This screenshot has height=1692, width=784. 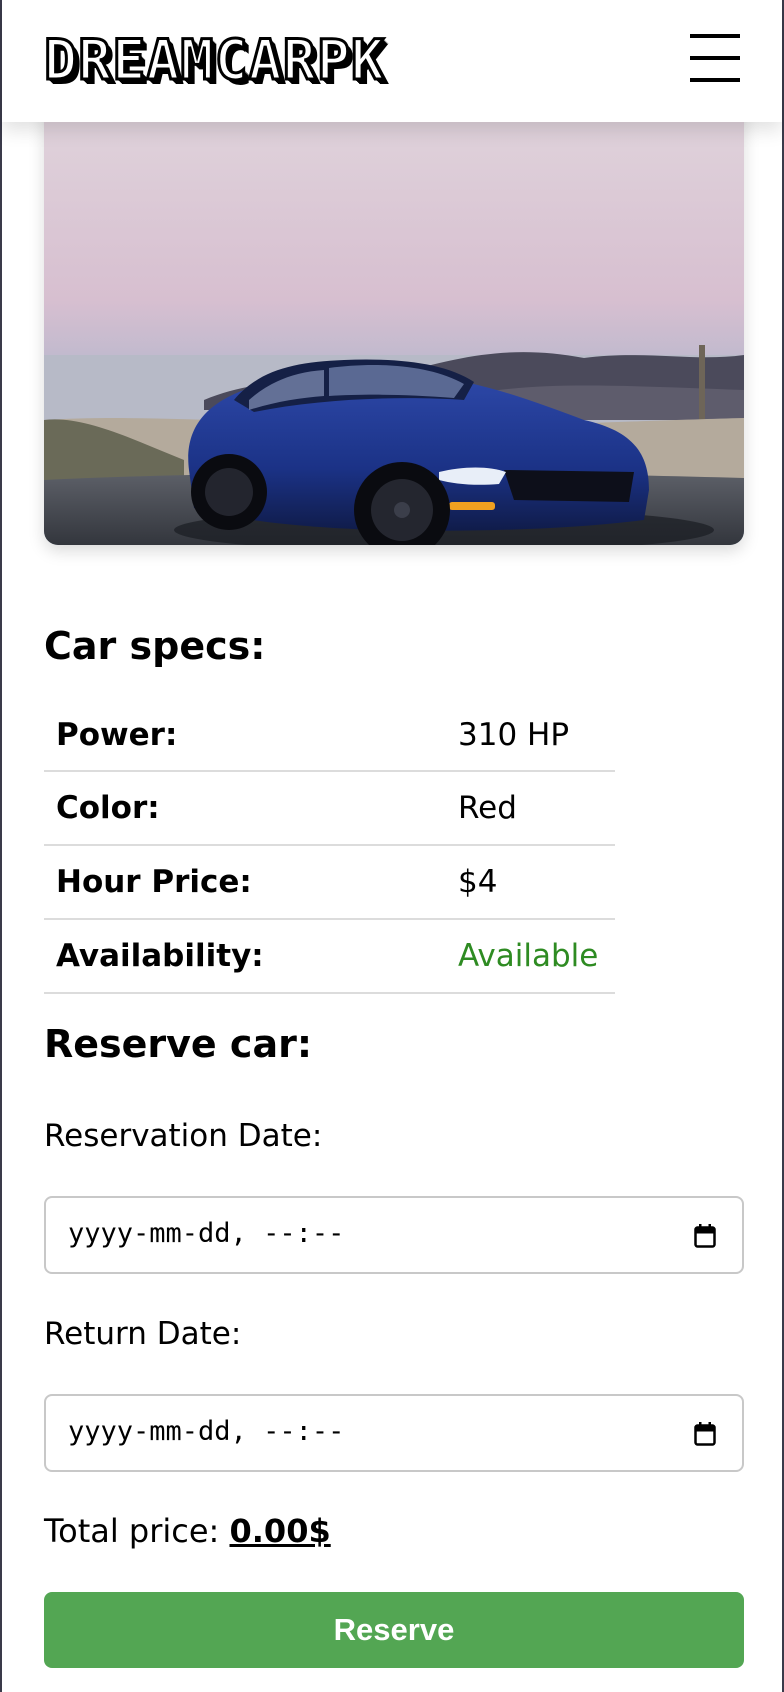 What do you see at coordinates (392, 61) in the screenshot?
I see `top-header: DREAMCARPK` at bounding box center [392, 61].